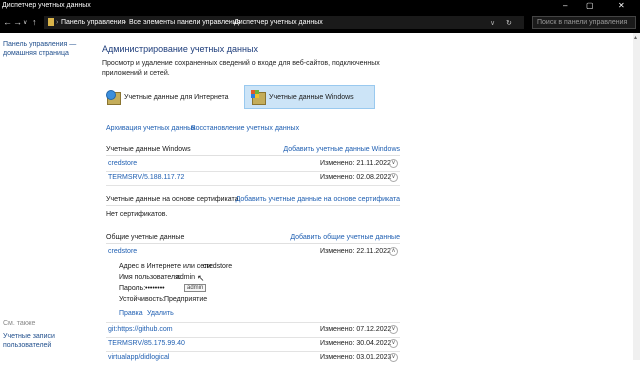  Describe the element at coordinates (621, 5) in the screenshot. I see `close-icon: ✕` at that location.